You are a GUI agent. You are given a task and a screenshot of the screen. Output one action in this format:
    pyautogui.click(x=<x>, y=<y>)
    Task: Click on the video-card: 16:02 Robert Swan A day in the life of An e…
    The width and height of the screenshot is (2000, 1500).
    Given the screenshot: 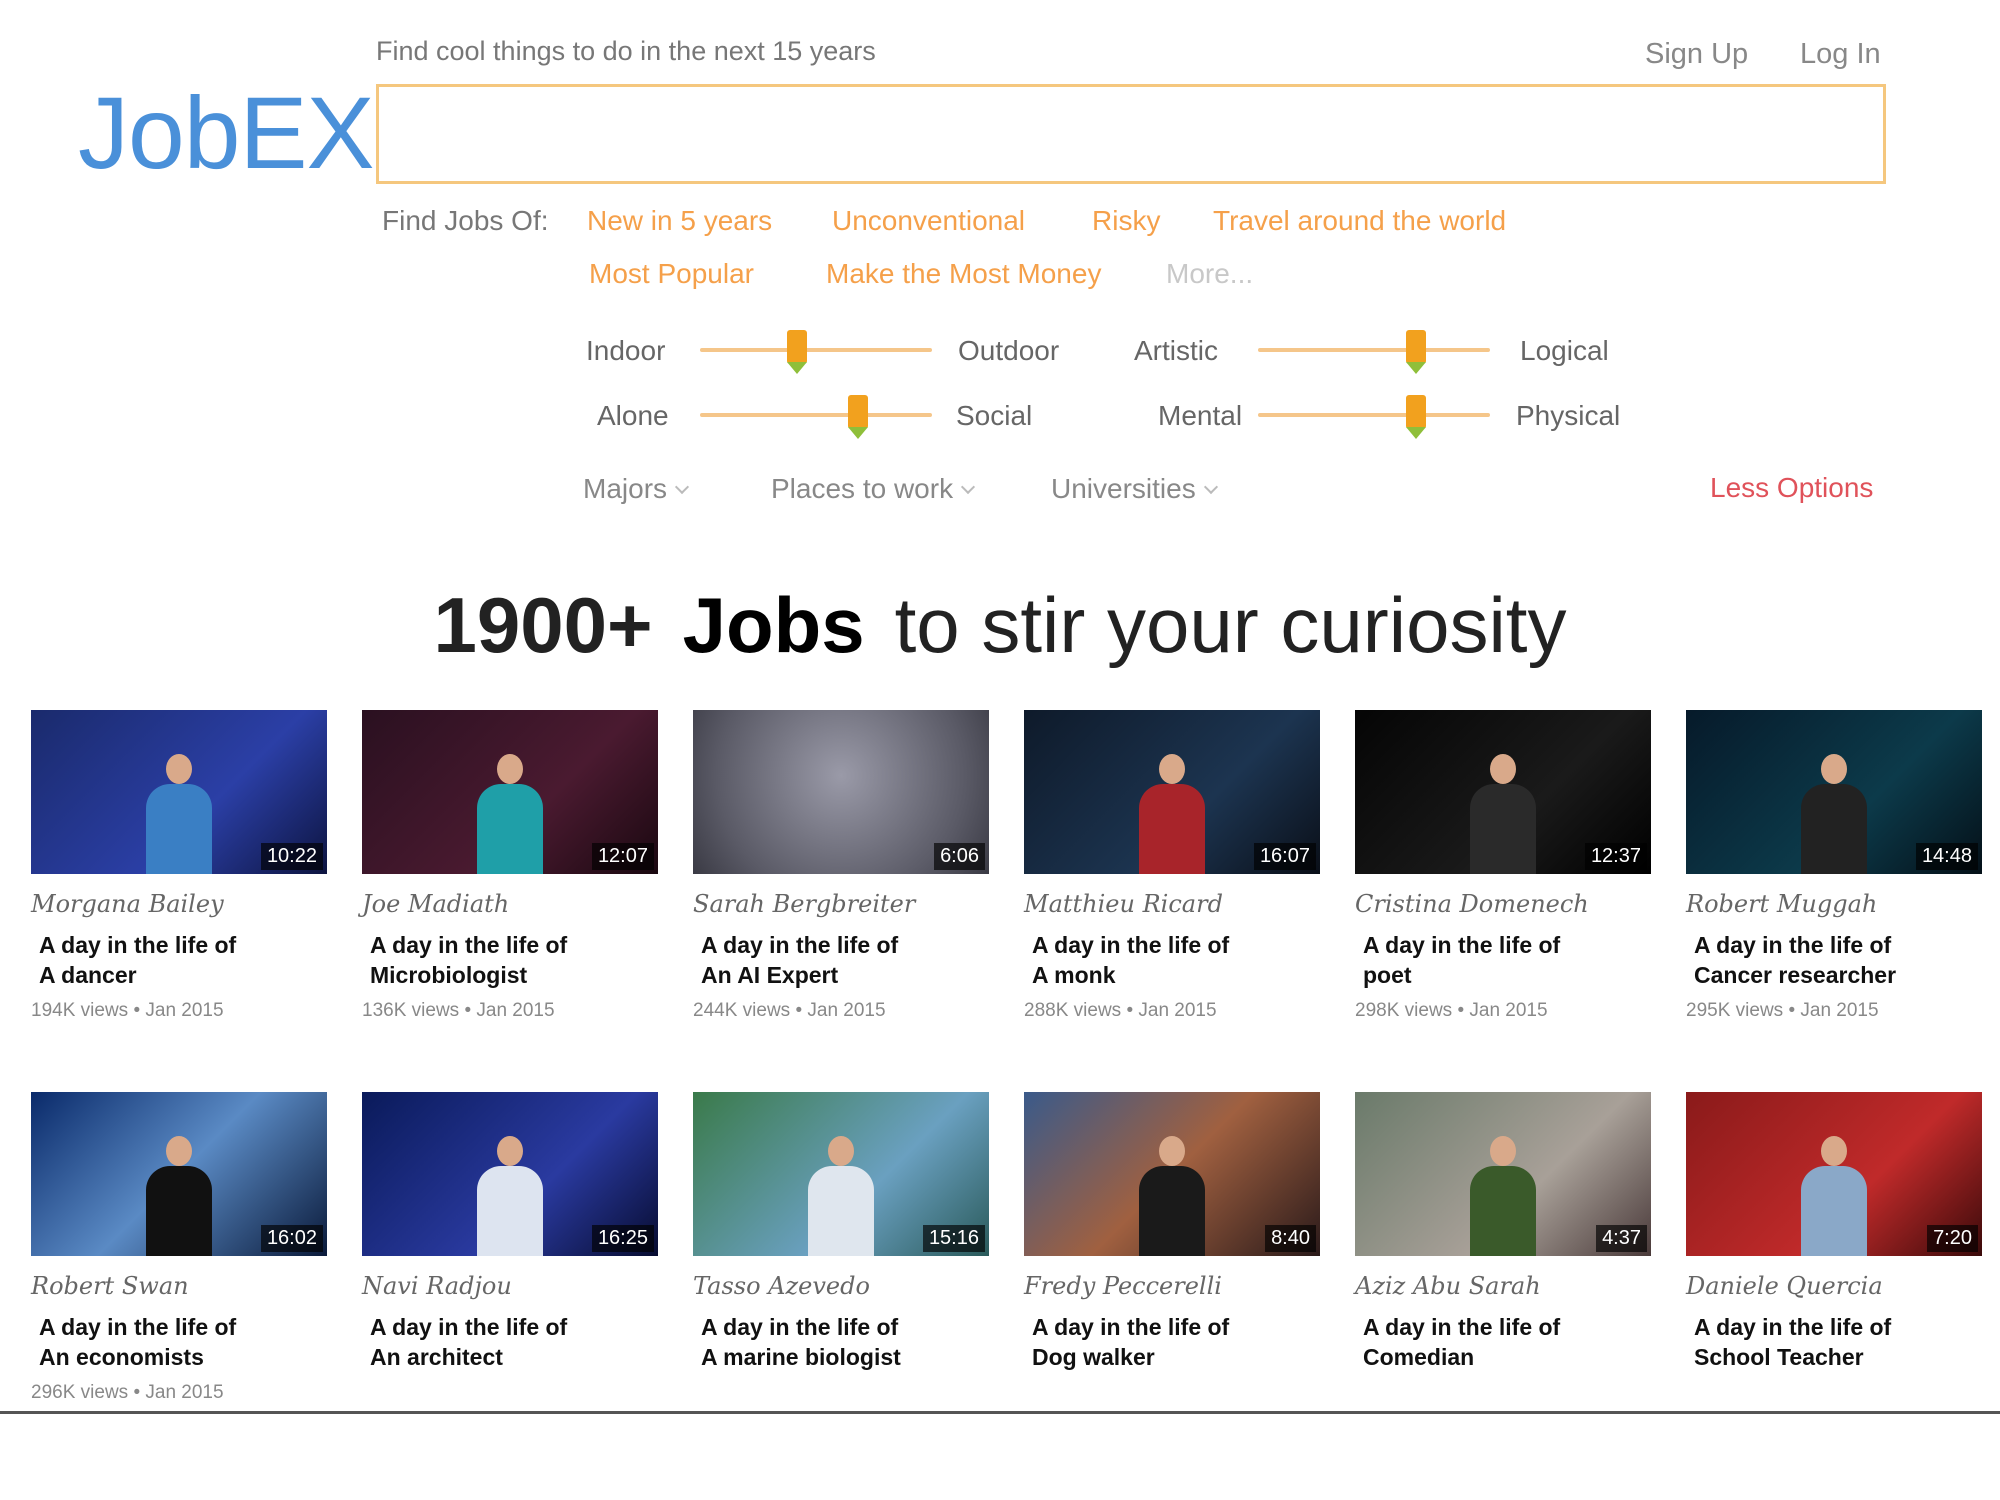 What is the action you would take?
    pyautogui.click(x=179, y=1248)
    